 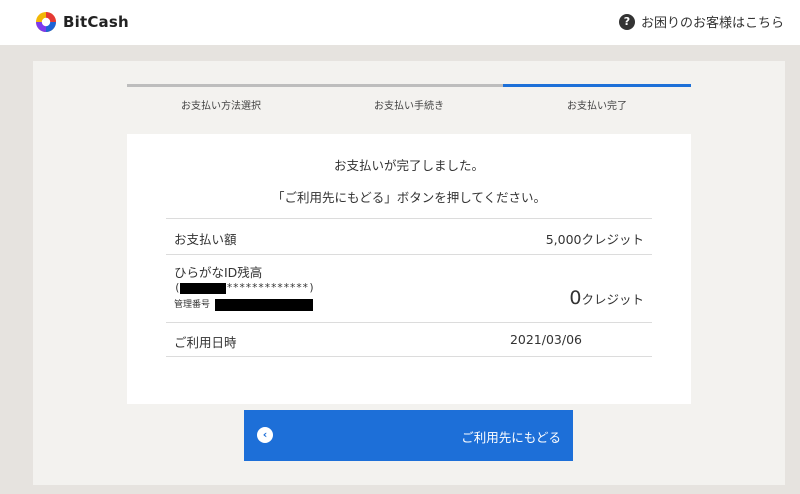 I want to click on progress-steps: お支払い方法選択 お支払い手続き お支払い完了, so click(x=409, y=99).